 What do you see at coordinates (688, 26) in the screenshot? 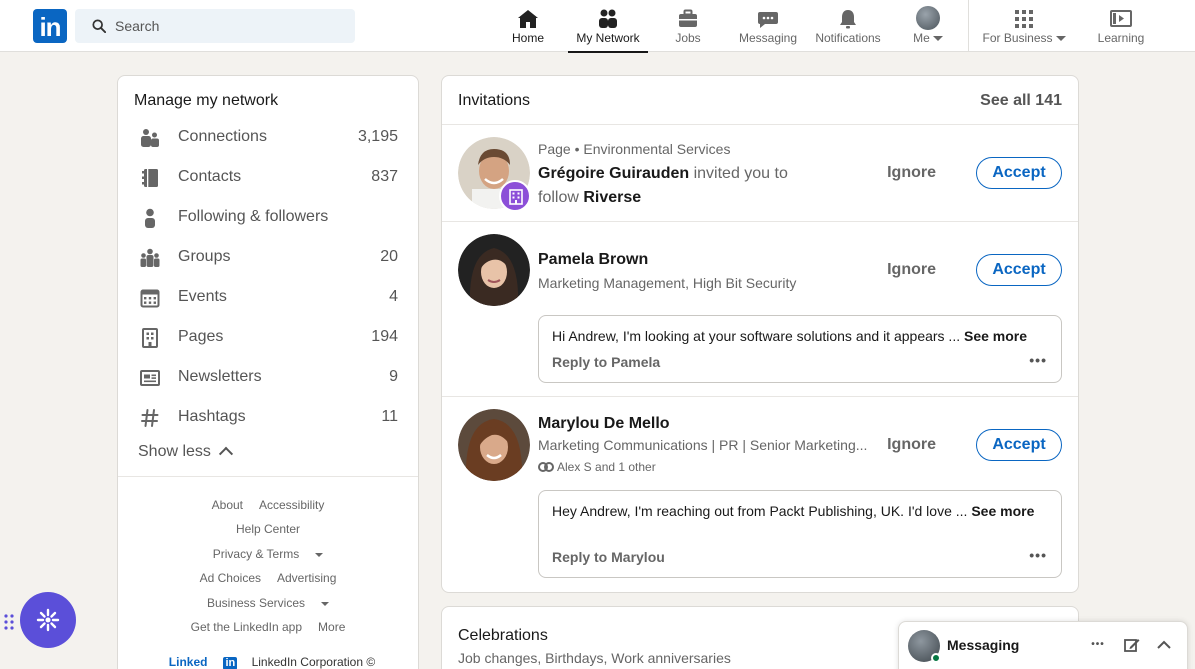
I see `nav-jobs: Jobs` at bounding box center [688, 26].